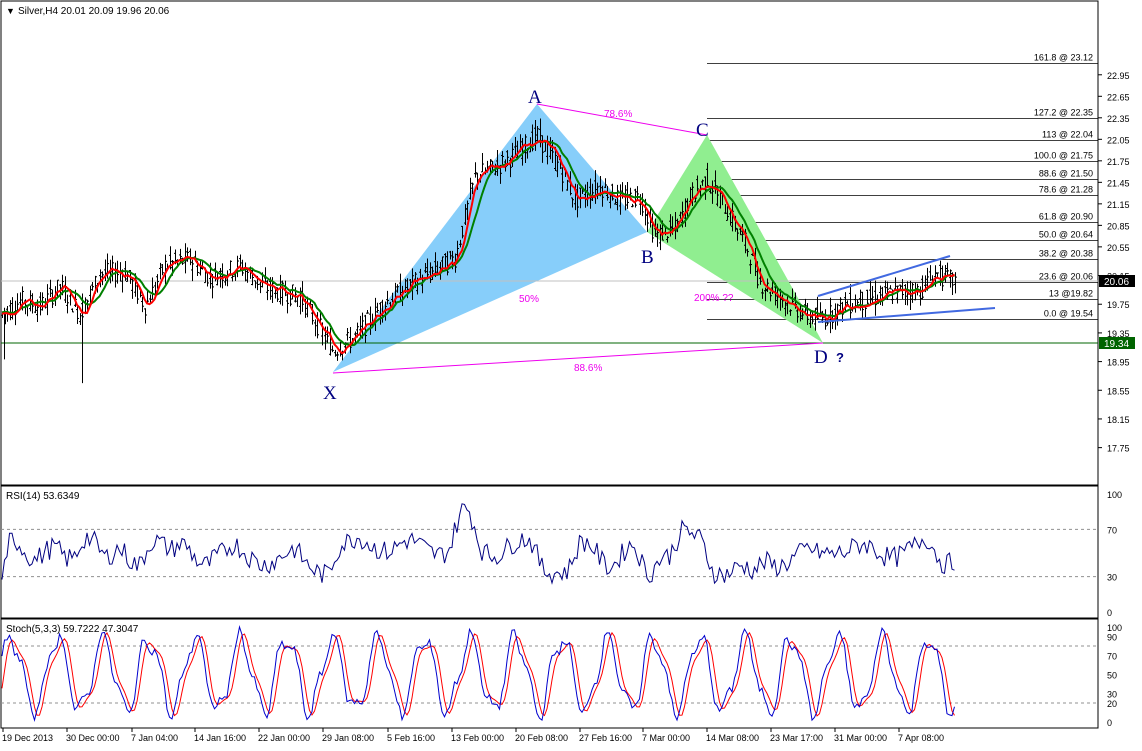 The width and height of the screenshot is (1142, 751). What do you see at coordinates (1118, 363) in the screenshot?
I see `price-tick-label: 18.95` at bounding box center [1118, 363].